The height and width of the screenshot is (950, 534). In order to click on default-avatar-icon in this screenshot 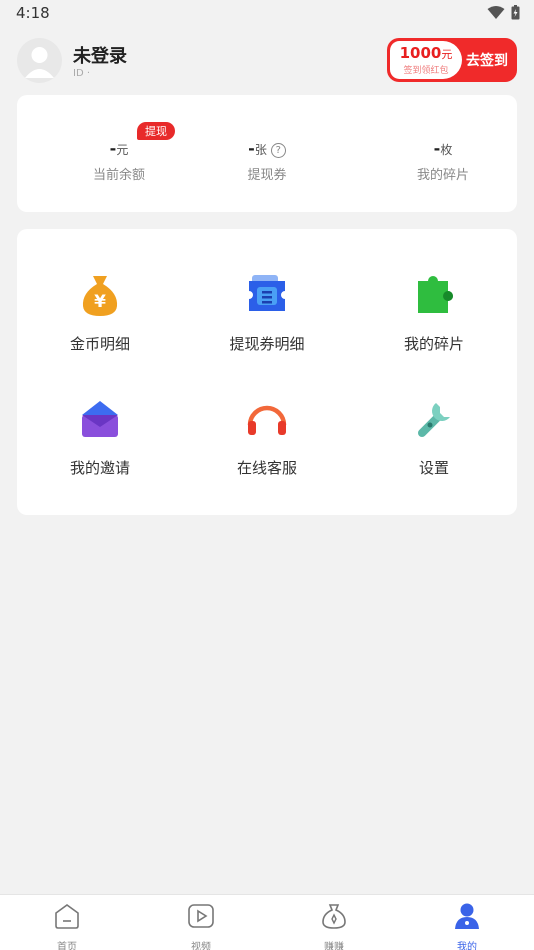, I will do `click(39, 62)`.